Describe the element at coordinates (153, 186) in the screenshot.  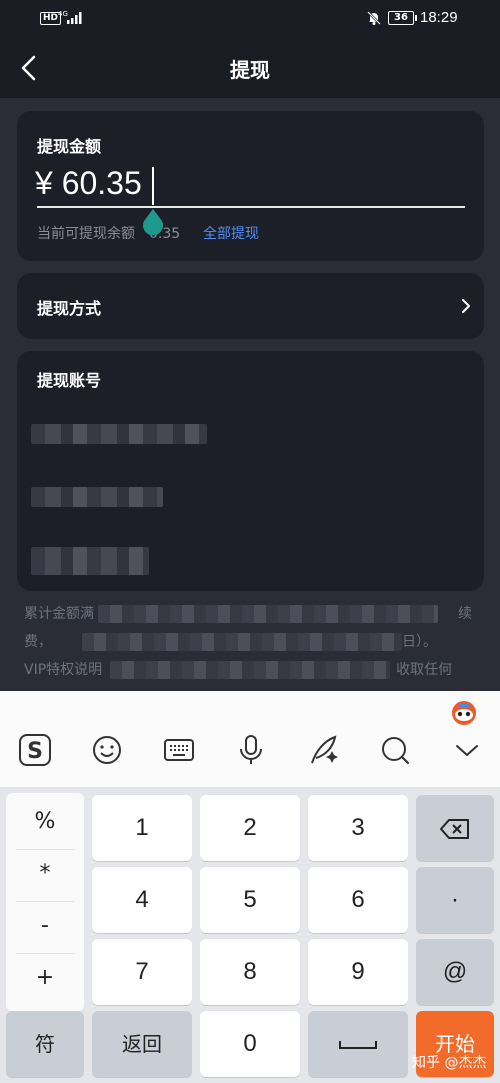
I see `text-cursor` at that location.